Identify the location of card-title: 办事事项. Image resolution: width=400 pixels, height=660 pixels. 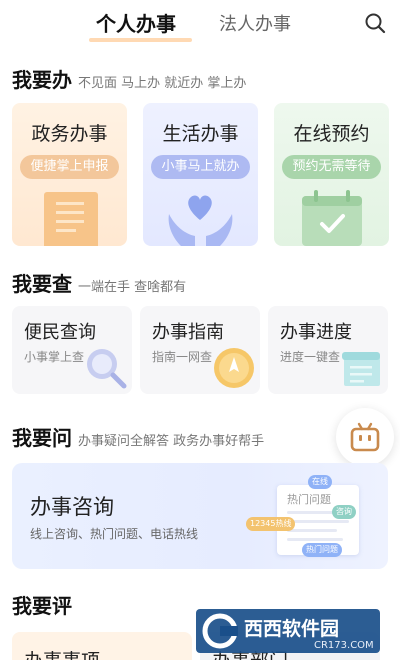
(62, 653).